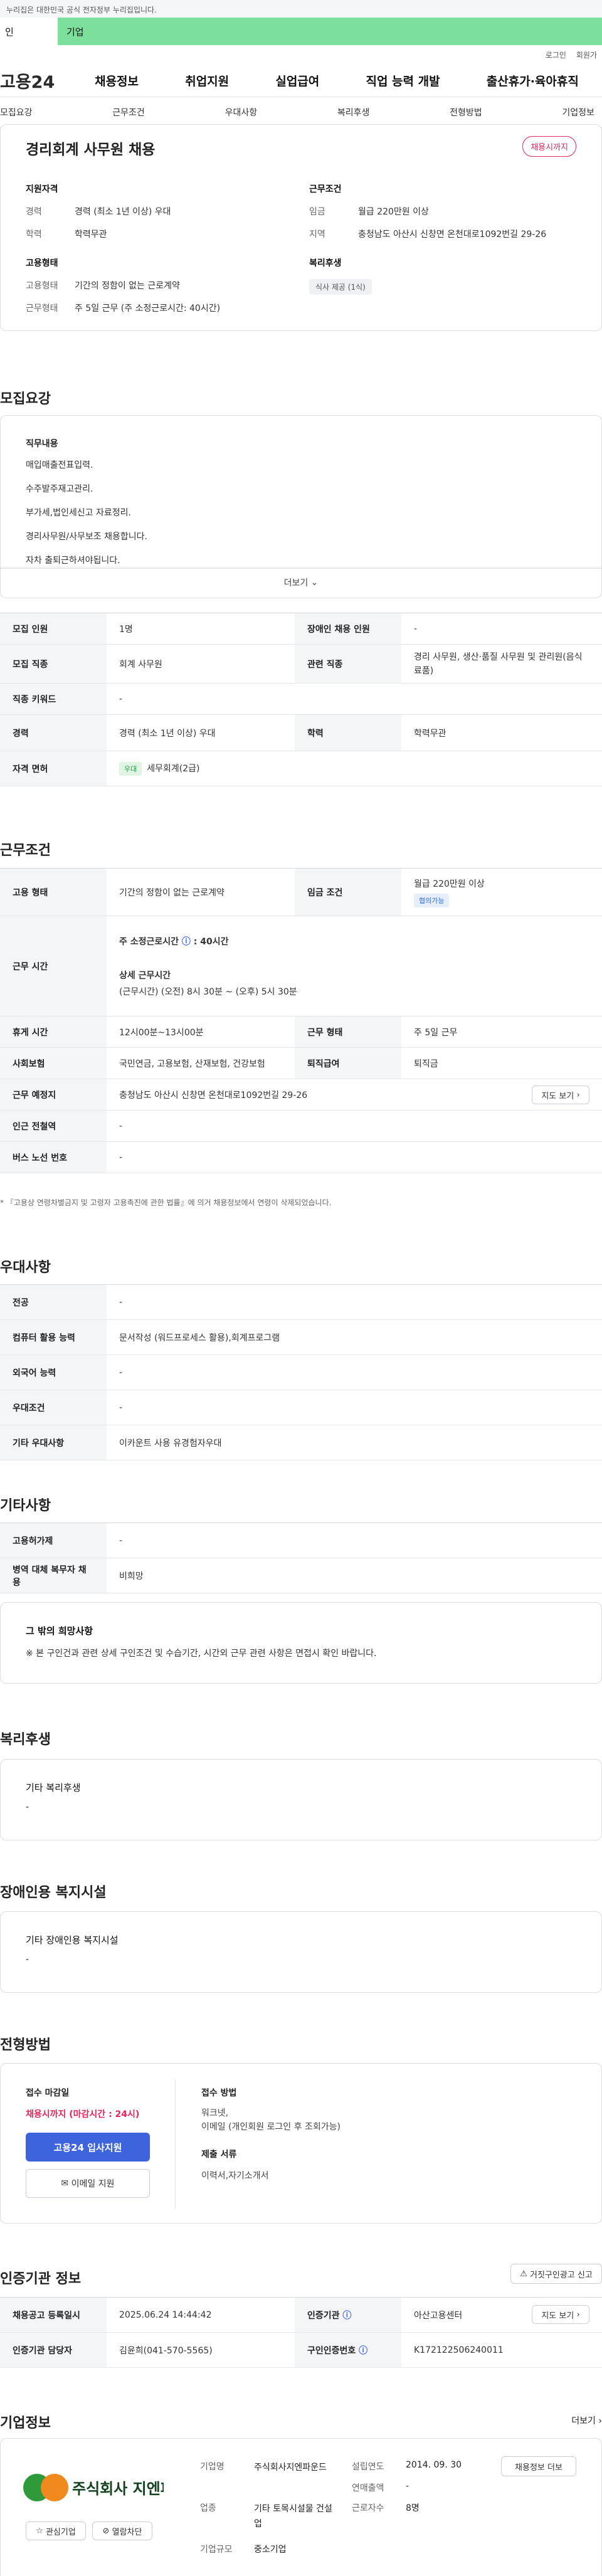  I want to click on gnb-unemployment-benefit: 실업급여, so click(297, 80).